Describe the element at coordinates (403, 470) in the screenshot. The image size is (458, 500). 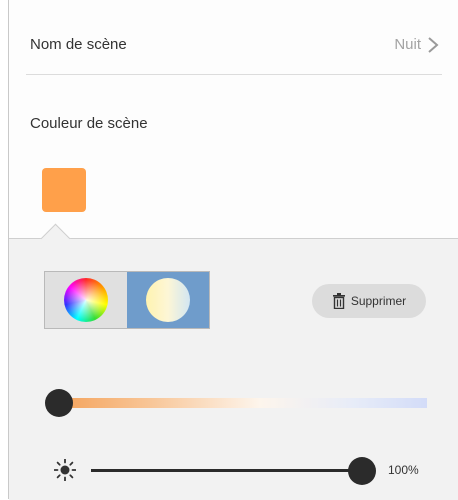
I see `brightness-value: 100%` at that location.